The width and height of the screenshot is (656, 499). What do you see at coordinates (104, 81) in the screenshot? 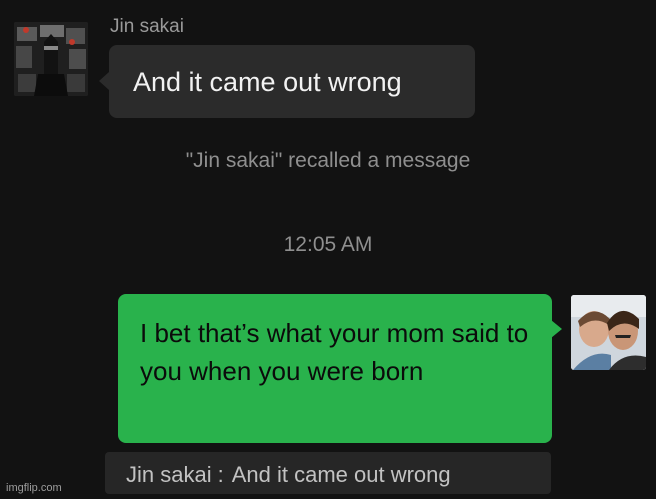
I see `incoming-bubble-tail` at bounding box center [104, 81].